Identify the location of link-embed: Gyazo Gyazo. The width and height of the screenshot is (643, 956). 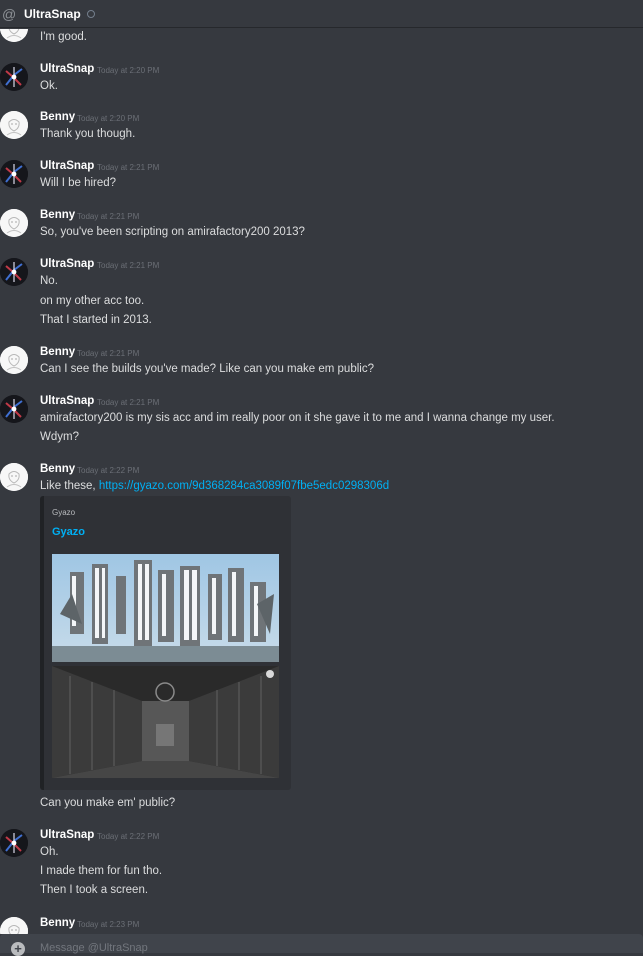
(165, 643).